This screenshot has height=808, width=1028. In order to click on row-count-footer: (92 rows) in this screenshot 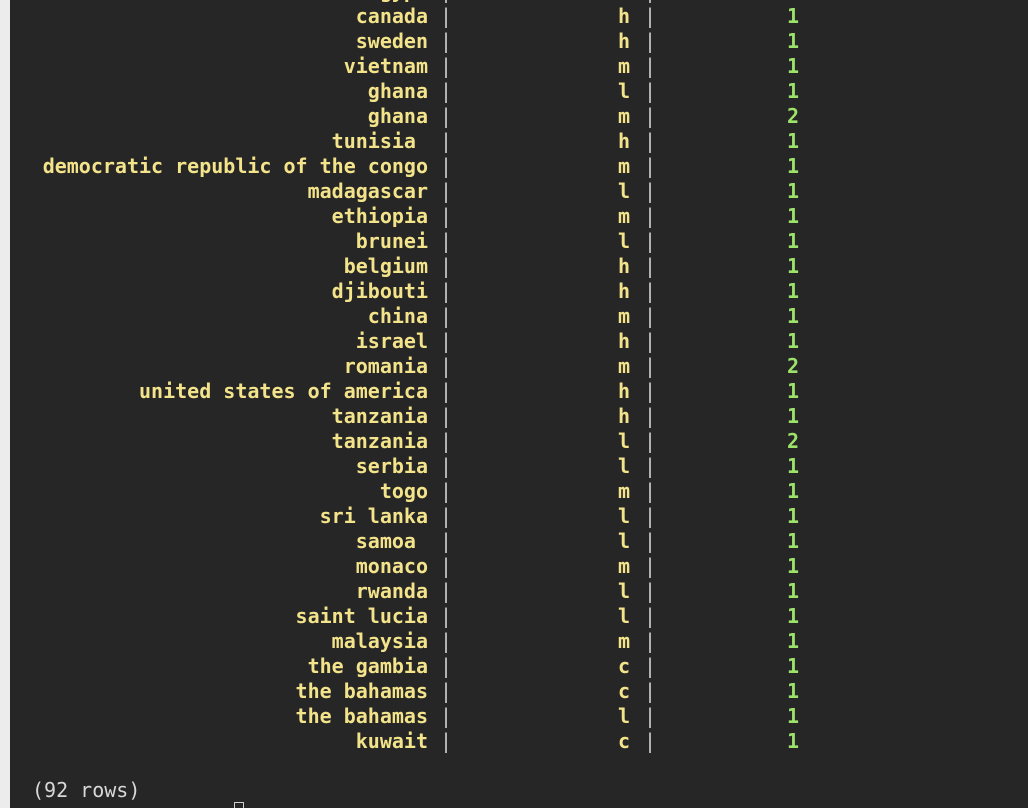, I will do `click(86, 790)`.